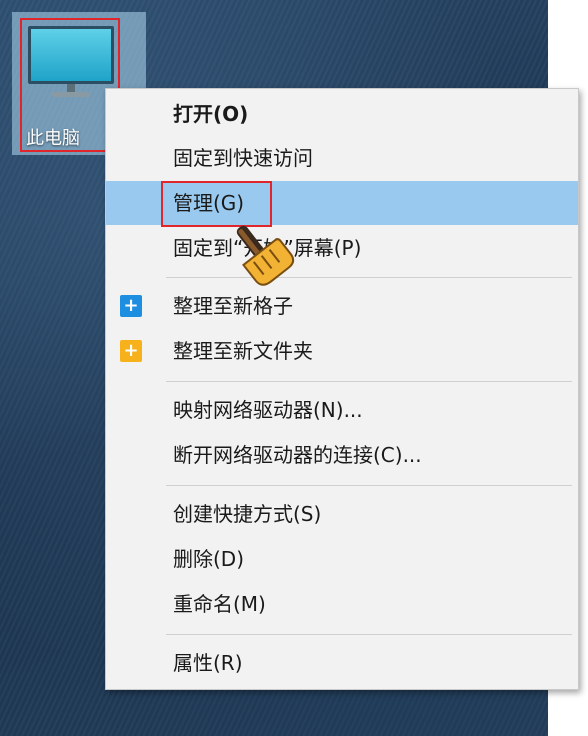 The width and height of the screenshot is (588, 736). What do you see at coordinates (342, 604) in the screenshot?
I see `menu-item-rename: 重命名(M)` at bounding box center [342, 604].